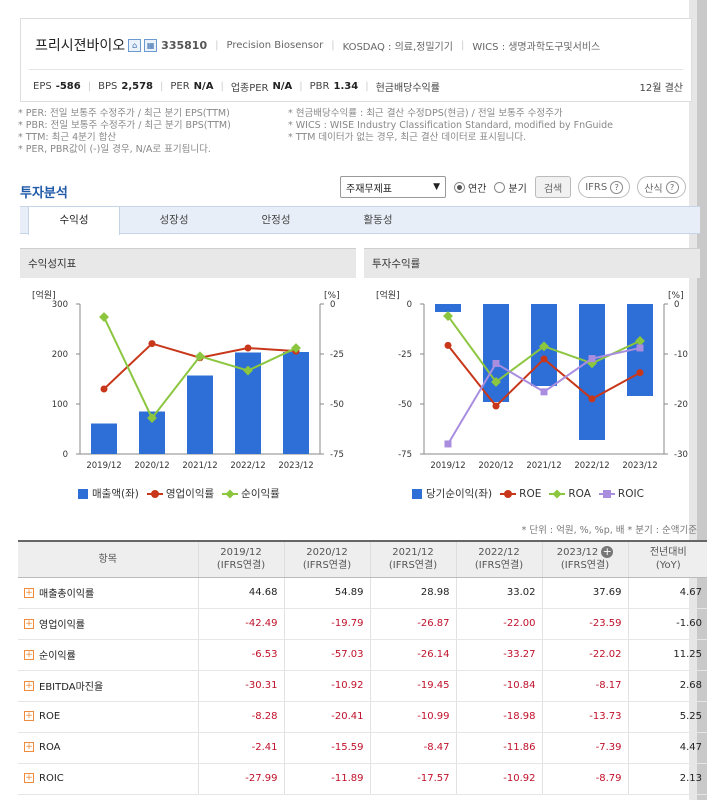  Describe the element at coordinates (584, 593) in the screenshot. I see `table-cell: 37.69` at that location.